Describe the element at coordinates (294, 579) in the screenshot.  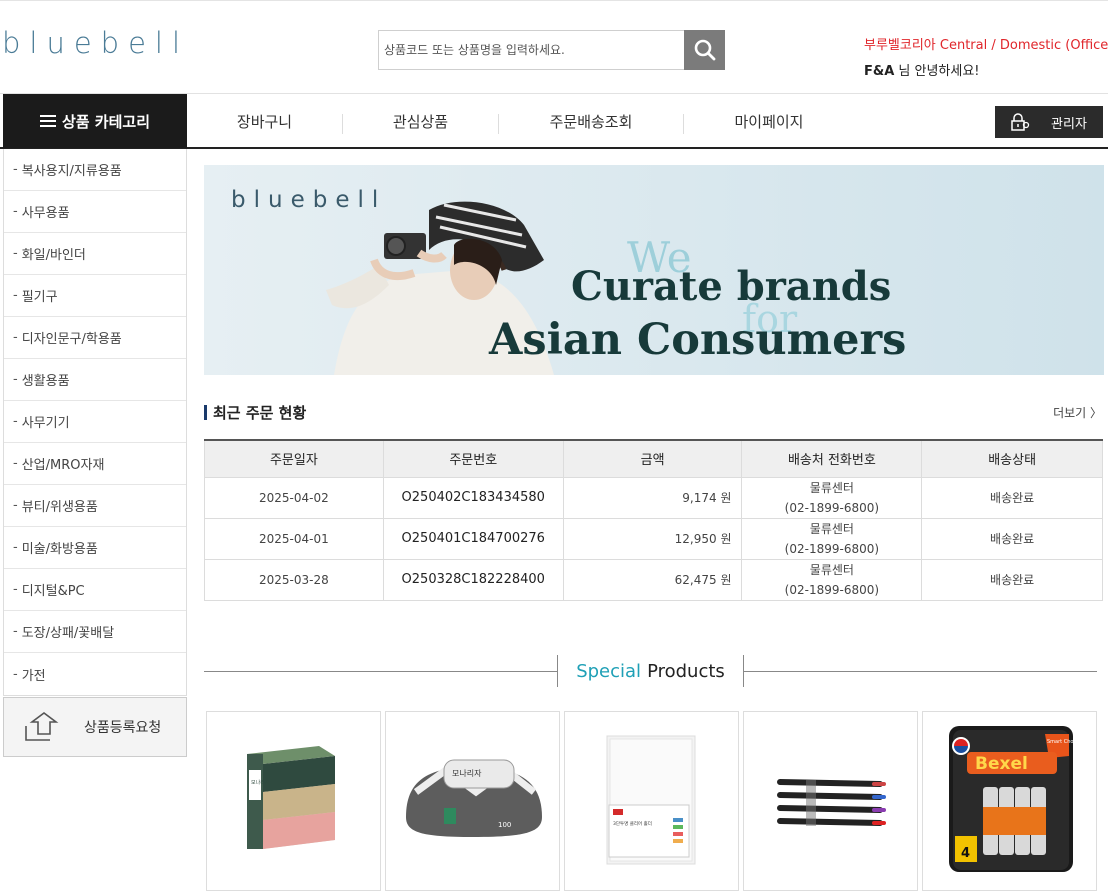
I see `order-date: 2025-03-28` at that location.